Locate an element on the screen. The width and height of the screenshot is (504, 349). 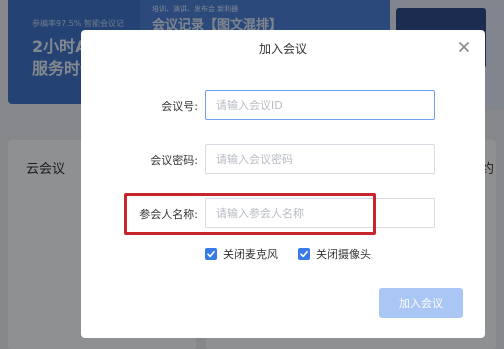
close-icon is located at coordinates (464, 46).